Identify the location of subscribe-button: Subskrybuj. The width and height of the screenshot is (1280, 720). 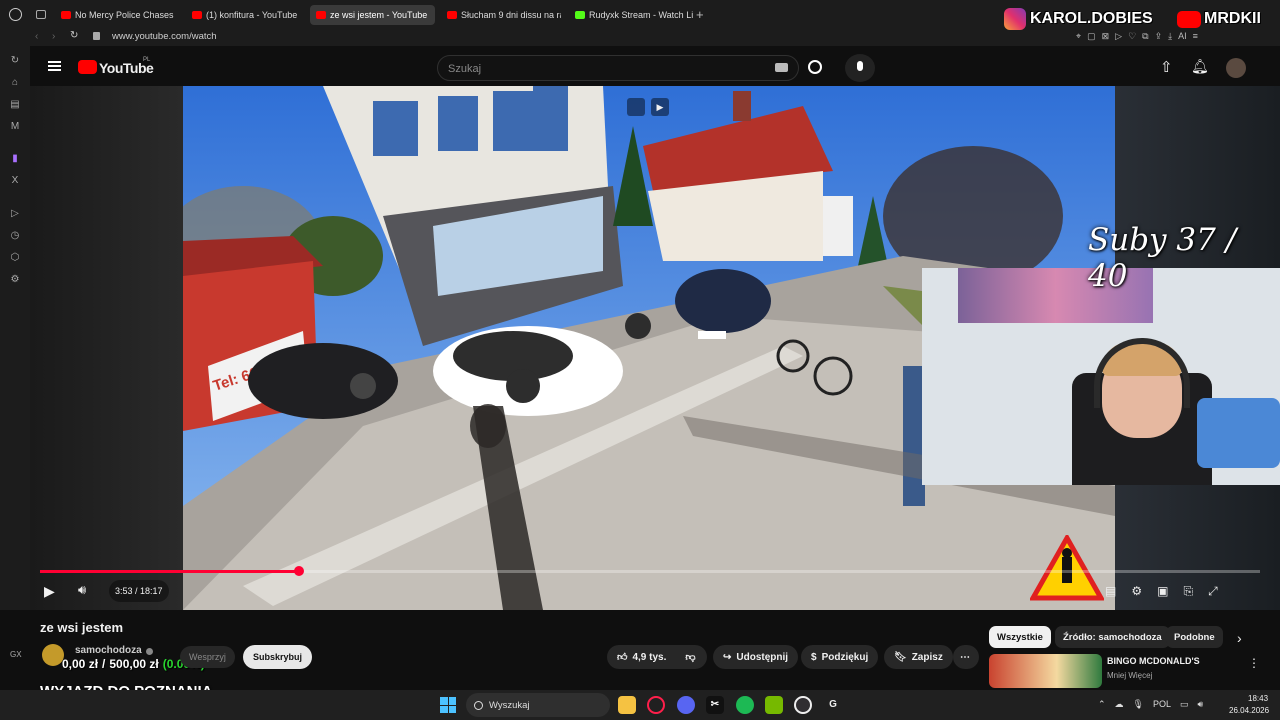
(278, 657).